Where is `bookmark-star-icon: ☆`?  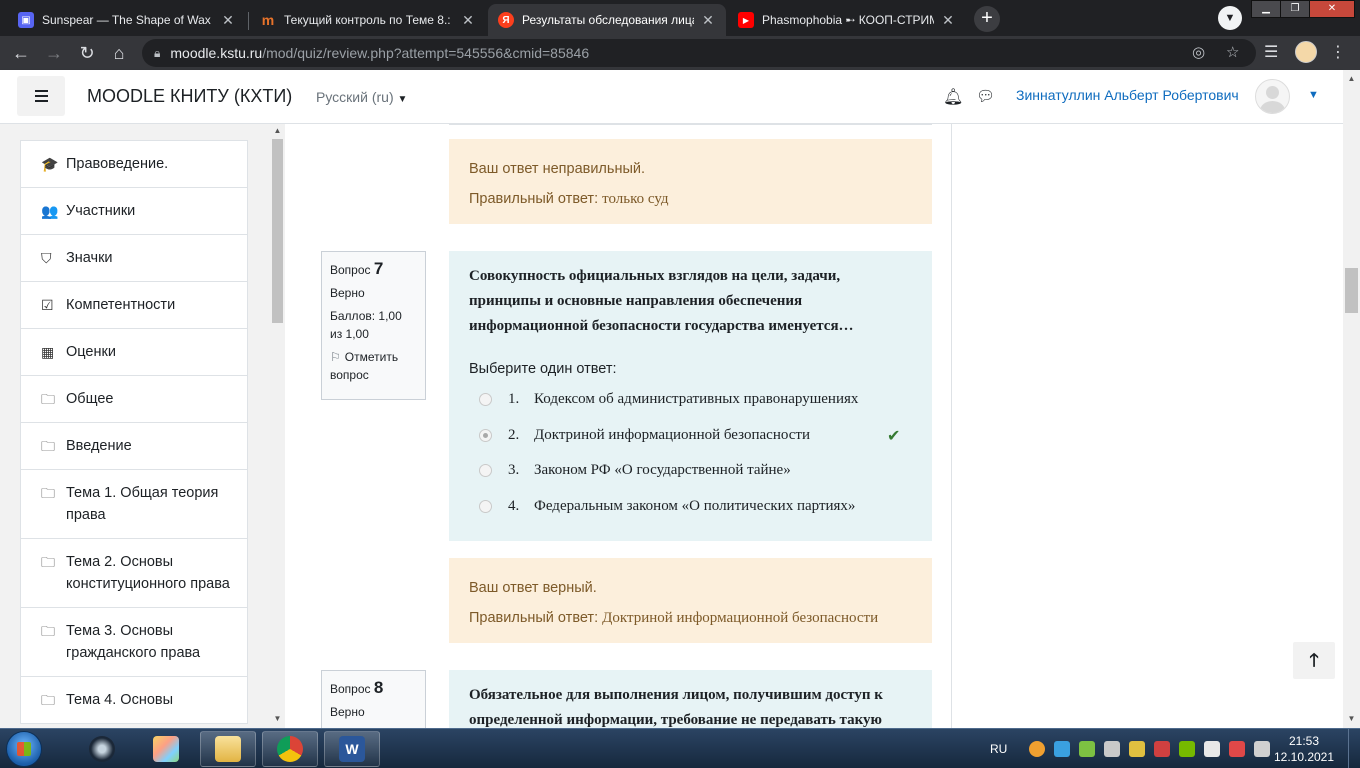
bookmark-star-icon: ☆ is located at coordinates (1232, 52).